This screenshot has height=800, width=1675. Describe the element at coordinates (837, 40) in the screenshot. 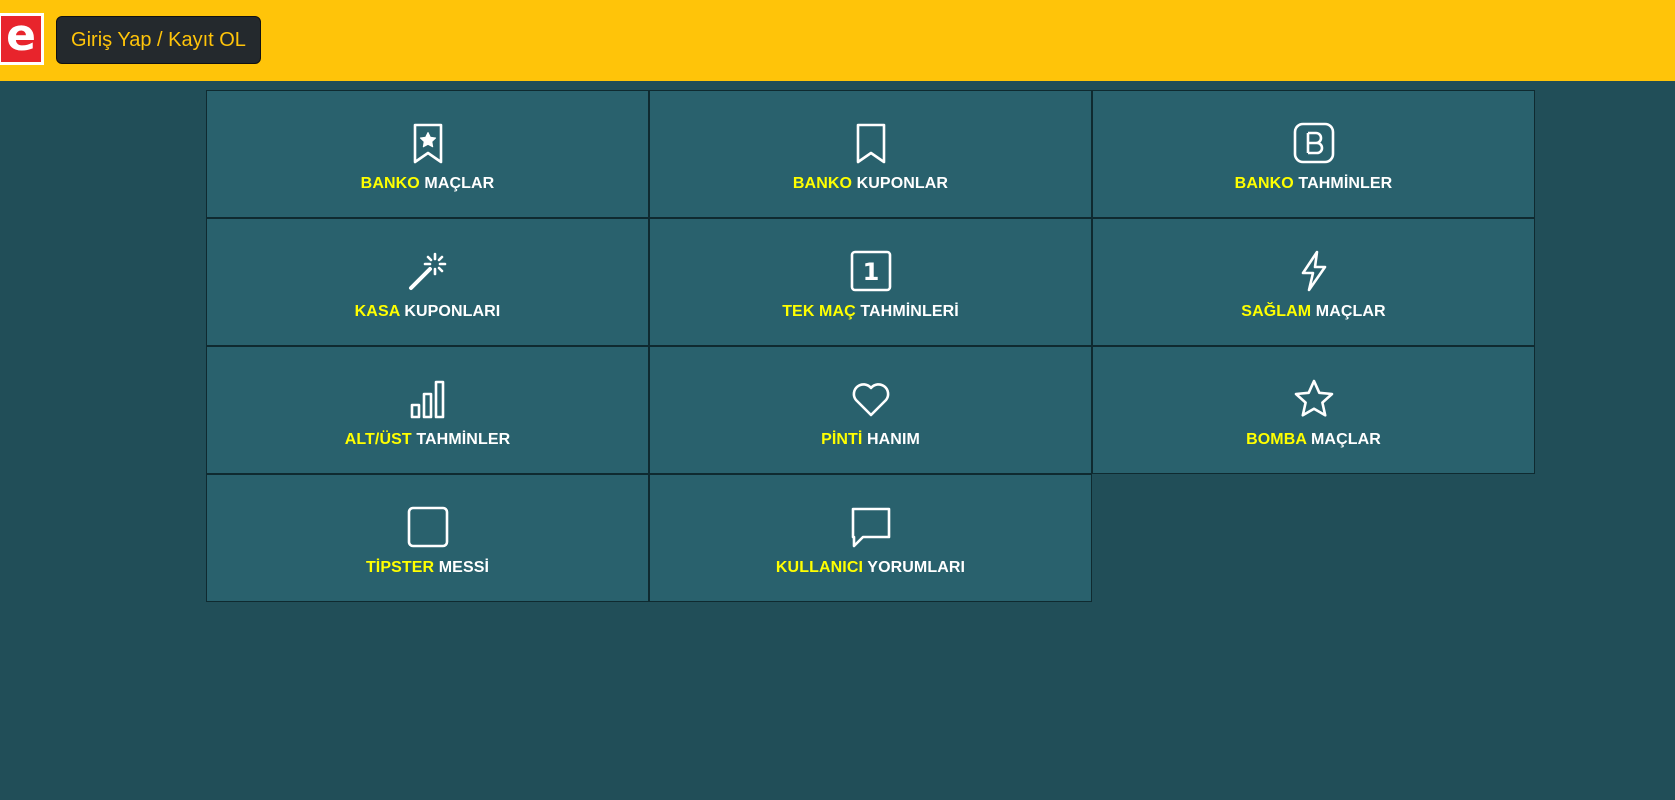

I see `top-bar: e Giriş Yap / Kayıt OL` at that location.